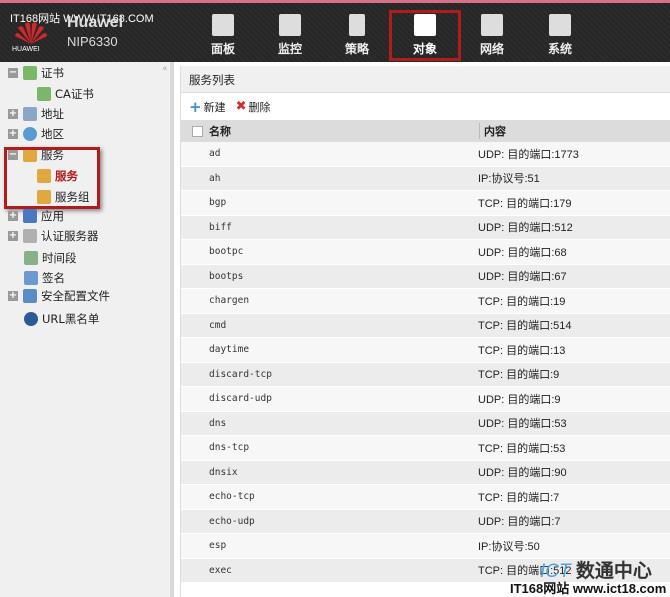  Describe the element at coordinates (425, 423) in the screenshot. I see `table-row: dns UDP: 目的端口:53` at that location.